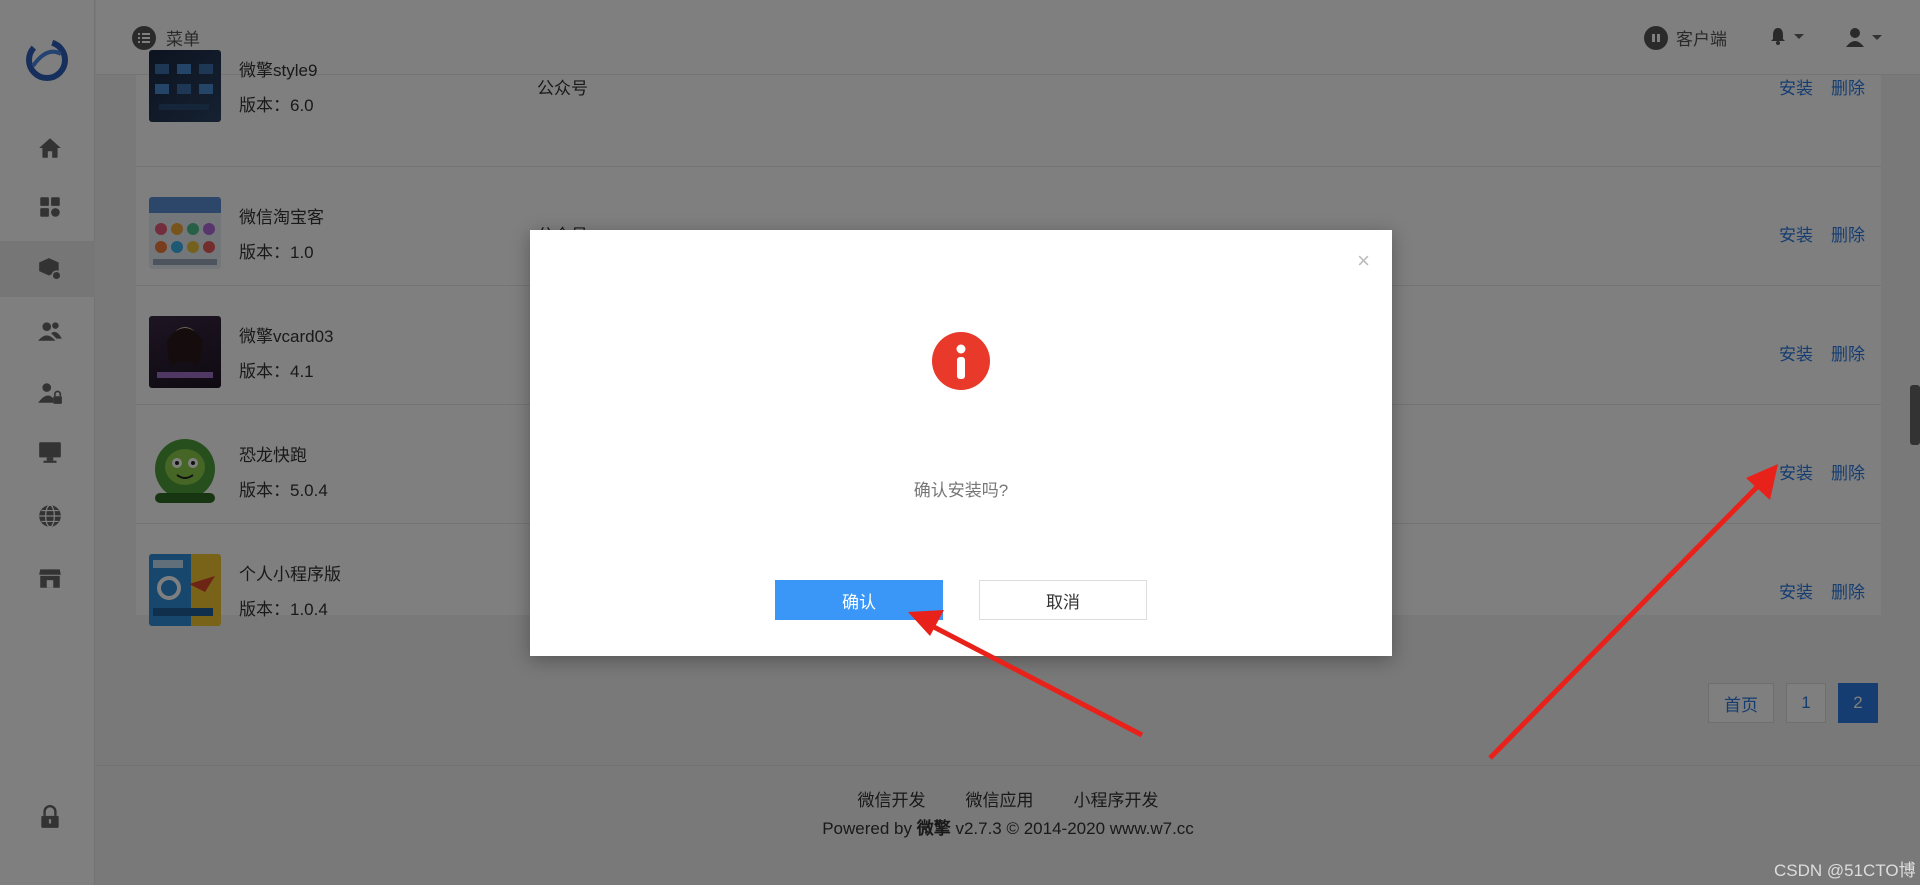  Describe the element at coordinates (859, 600) in the screenshot. I see `confirm-button: 确认` at that location.